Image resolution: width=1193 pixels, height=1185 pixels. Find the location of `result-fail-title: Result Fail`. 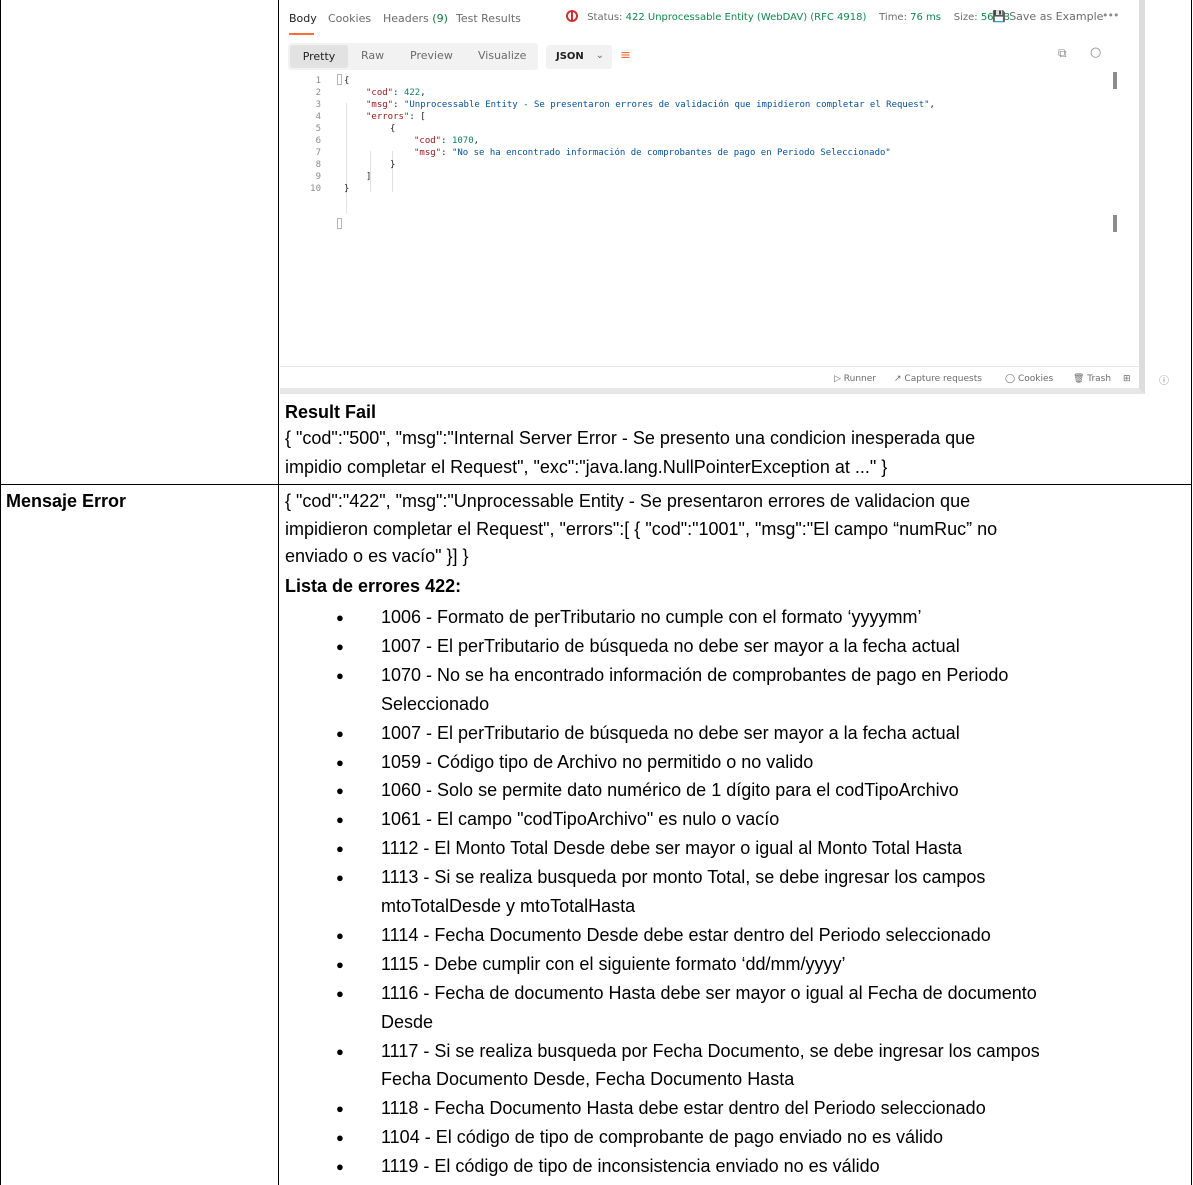

result-fail-title: Result Fail is located at coordinates (331, 412).